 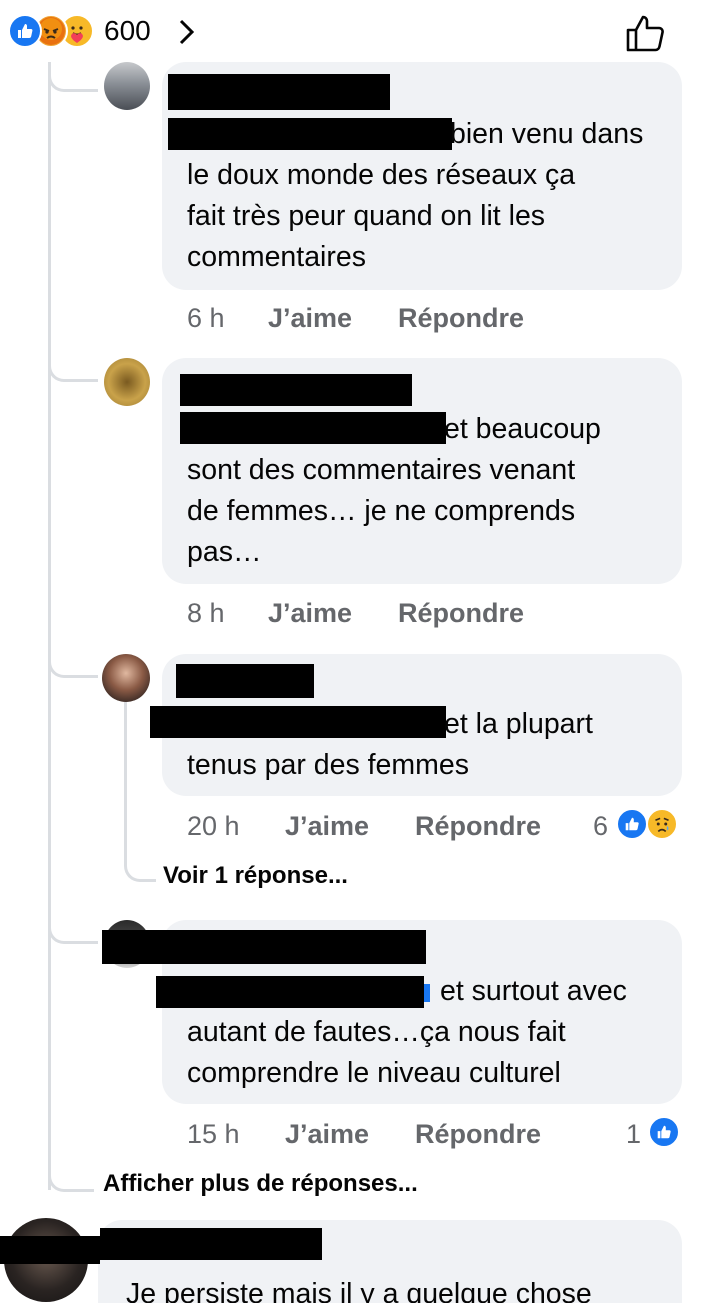 I want to click on reactions-header: 600, so click(x=353, y=33).